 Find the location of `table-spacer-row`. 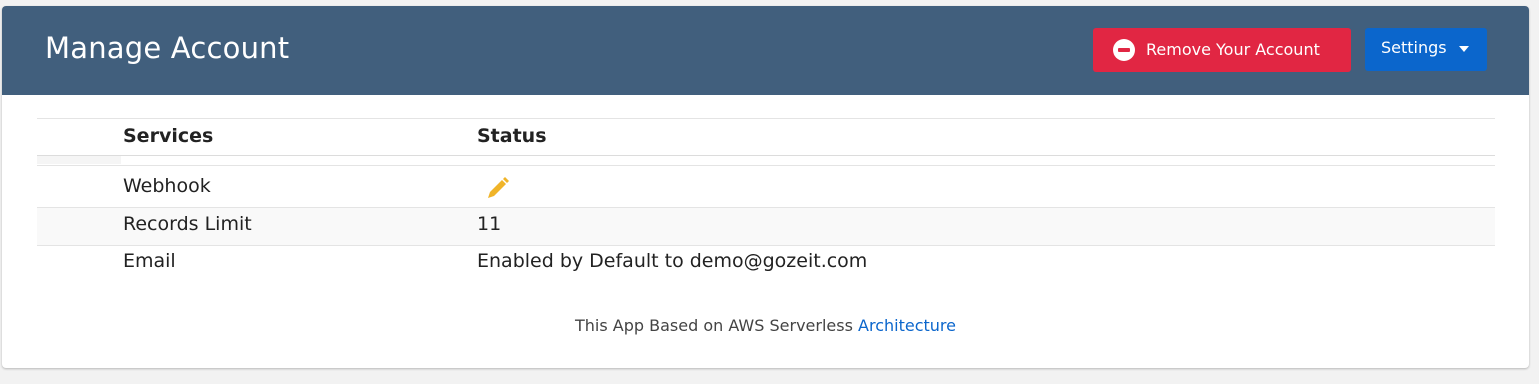

table-spacer-row is located at coordinates (766, 161).